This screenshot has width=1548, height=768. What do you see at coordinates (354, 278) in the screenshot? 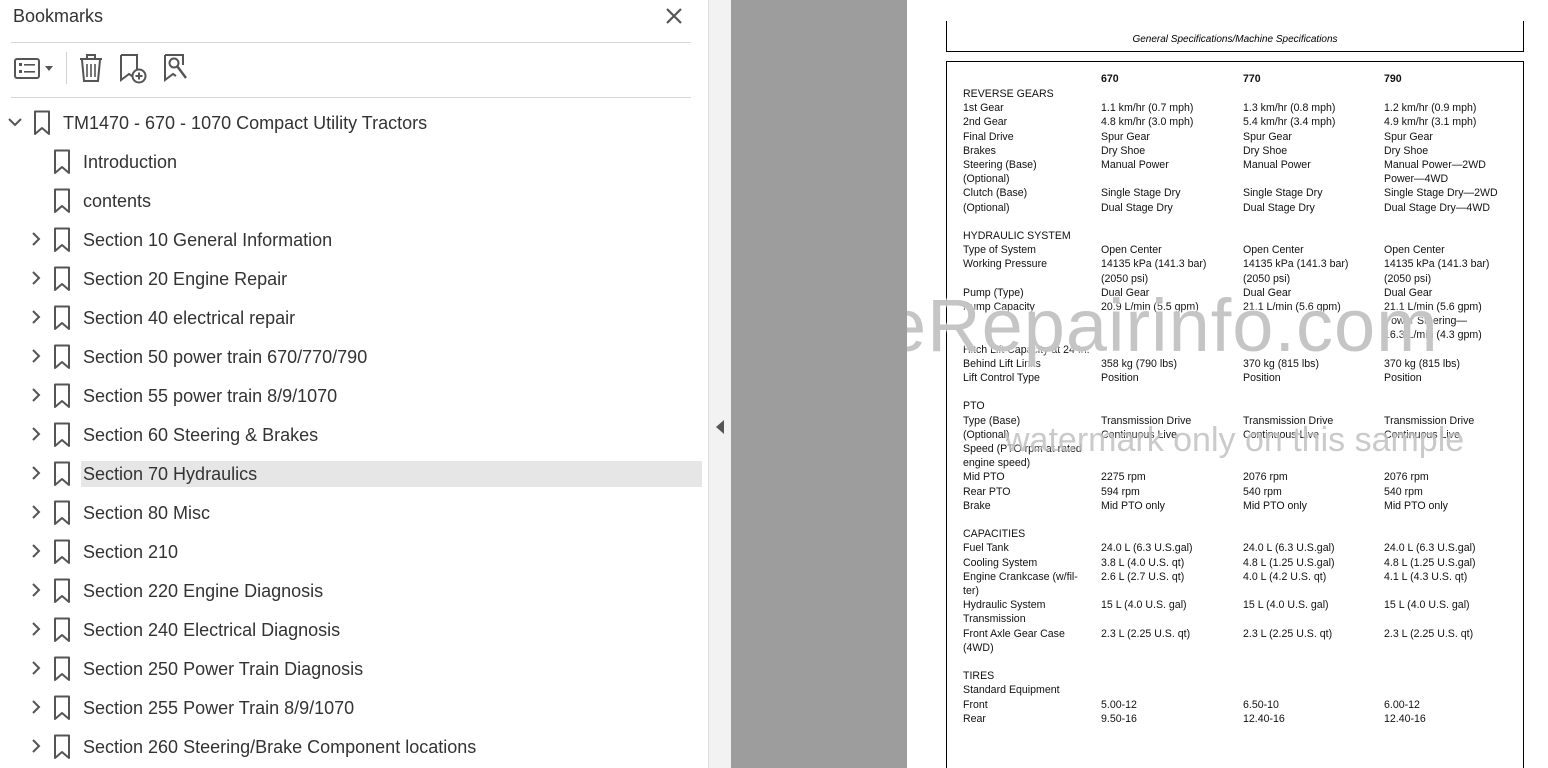
I see `bookmark-item: Section 20 Engine Repair` at bounding box center [354, 278].